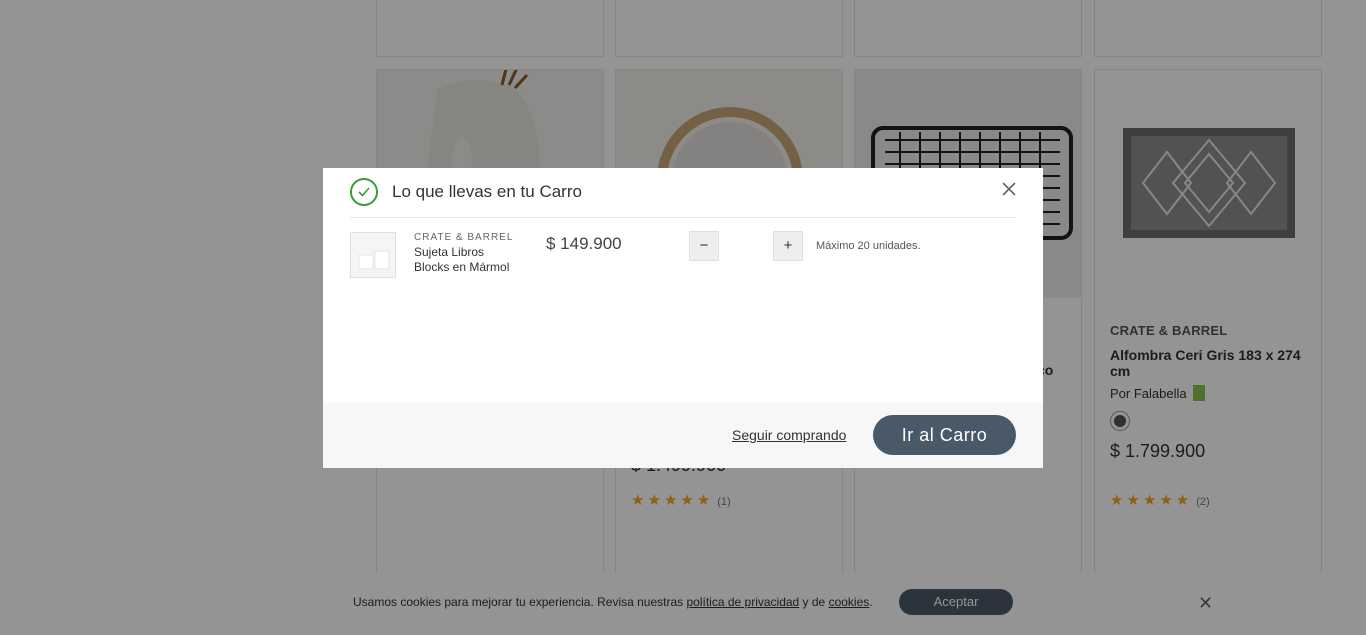 The width and height of the screenshot is (1366, 635). What do you see at coordinates (464, 237) in the screenshot?
I see `cart-item-brand: CRATE & BARREL` at bounding box center [464, 237].